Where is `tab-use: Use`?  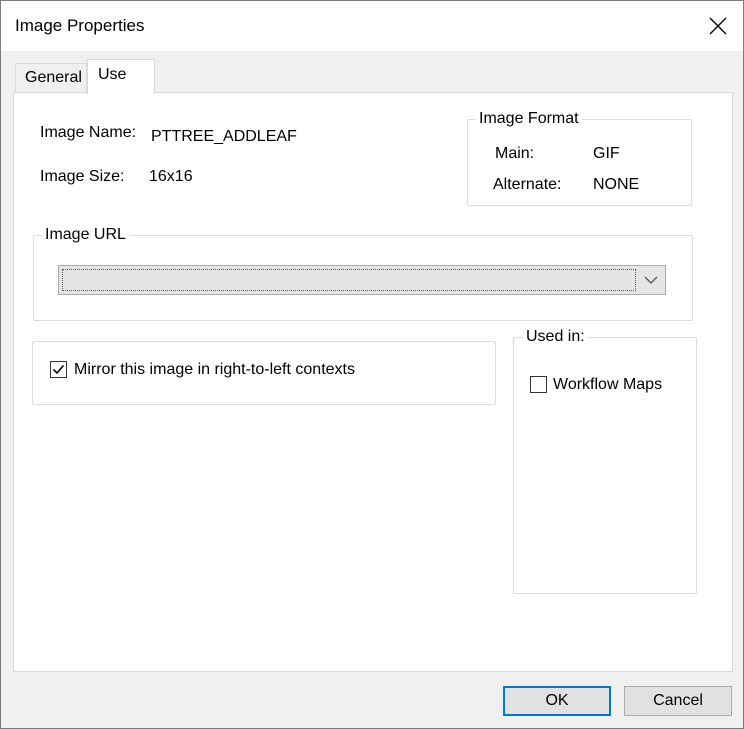
tab-use: Use is located at coordinates (121, 76).